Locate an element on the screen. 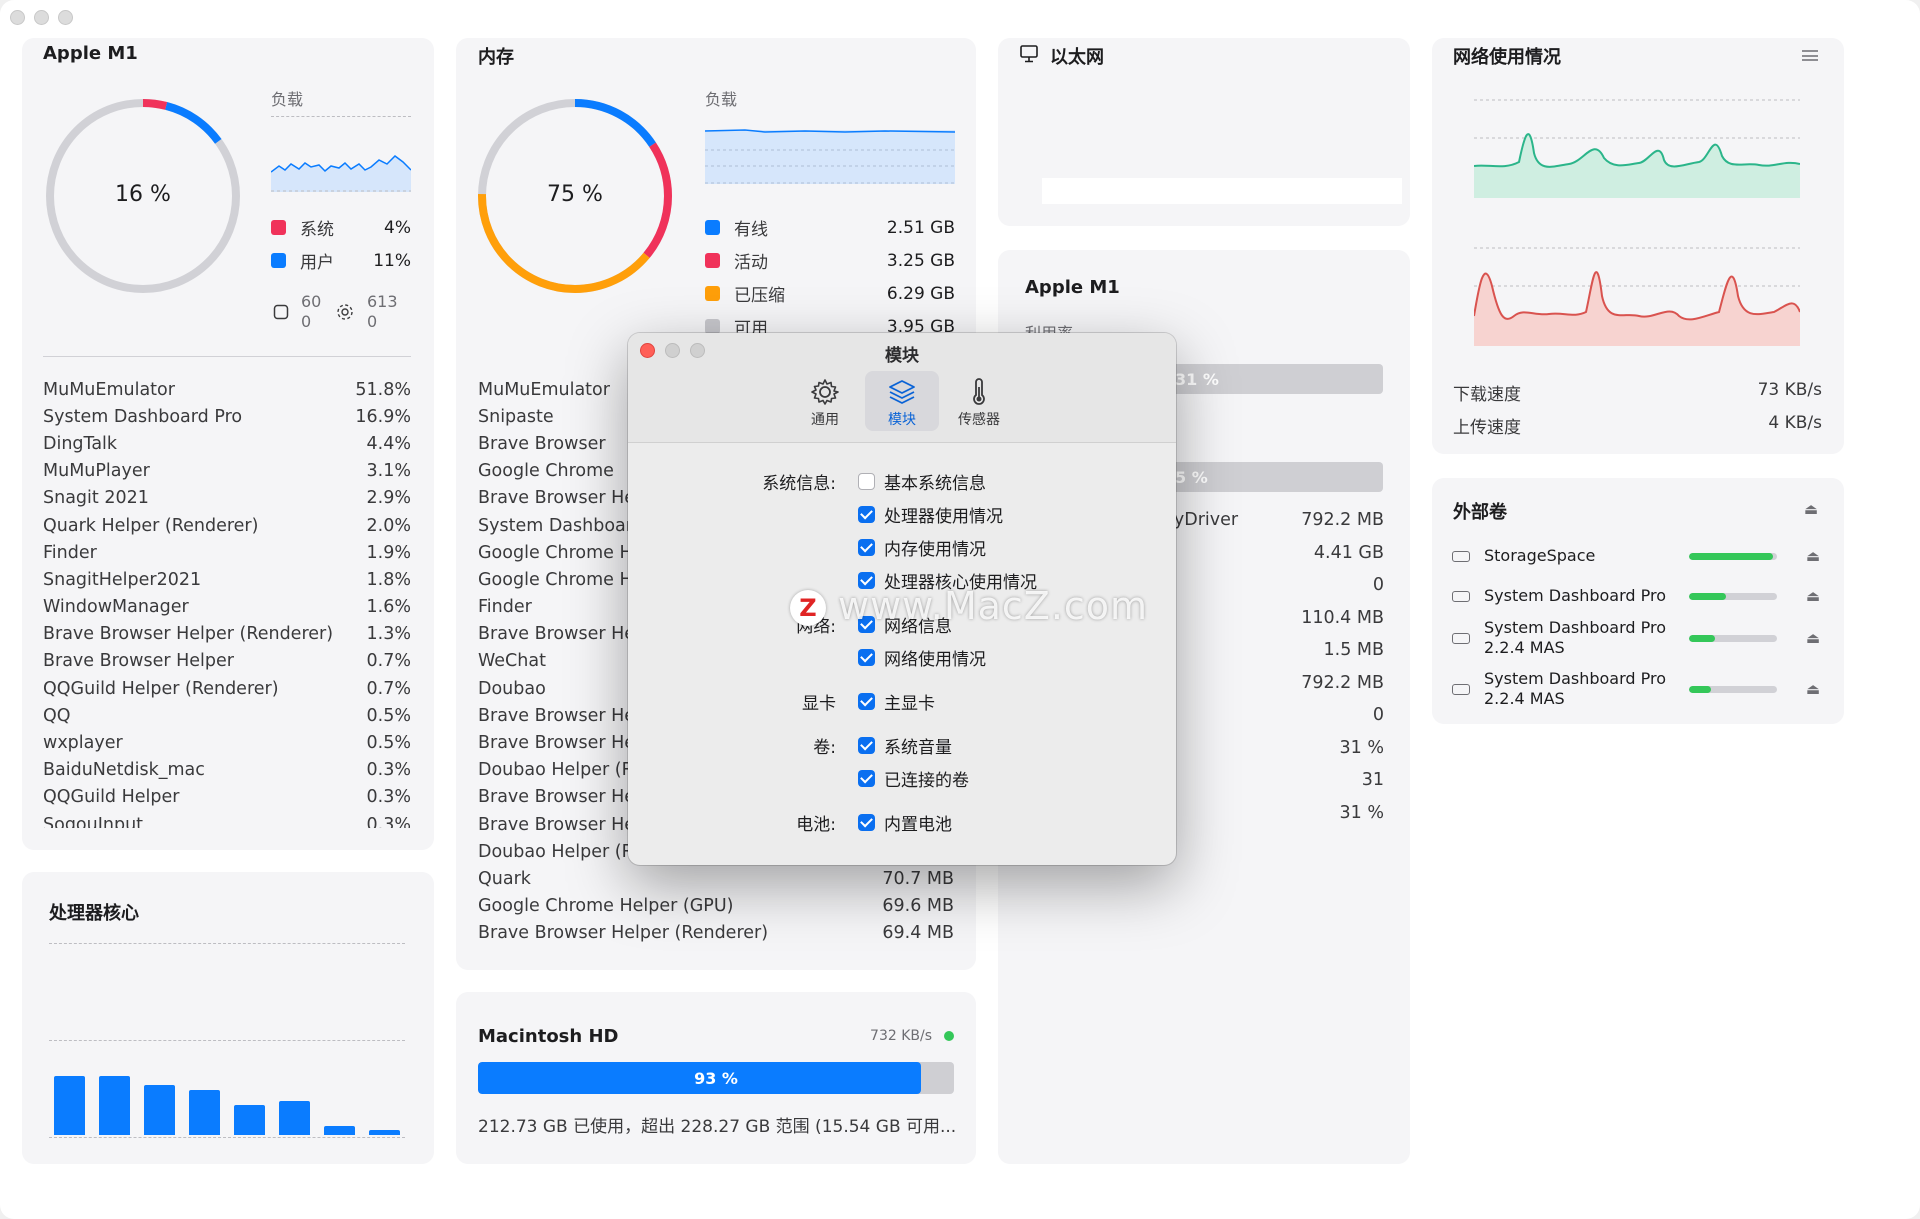 The width and height of the screenshot is (1920, 1219). table-row: QQGuild Helper (Renderer) 0.7% is located at coordinates (227, 688).